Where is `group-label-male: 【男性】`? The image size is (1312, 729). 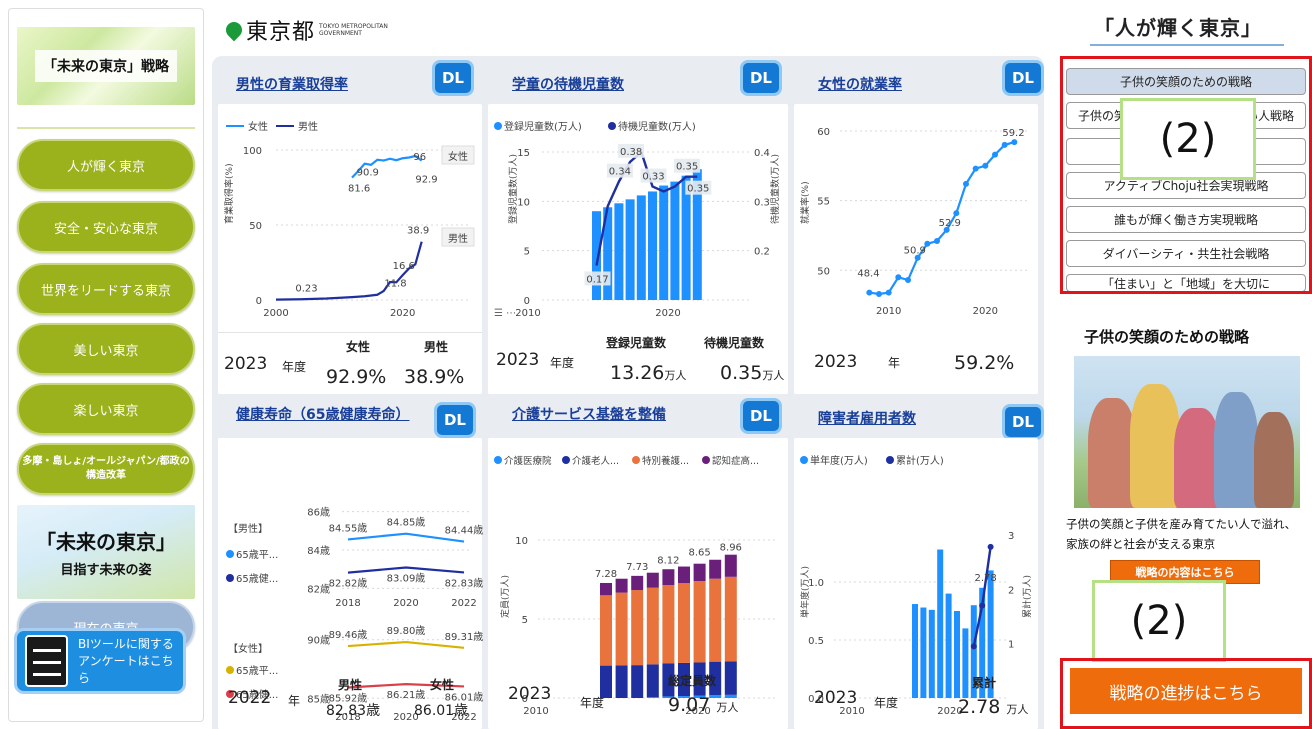 group-label-male: 【男性】 is located at coordinates (248, 528).